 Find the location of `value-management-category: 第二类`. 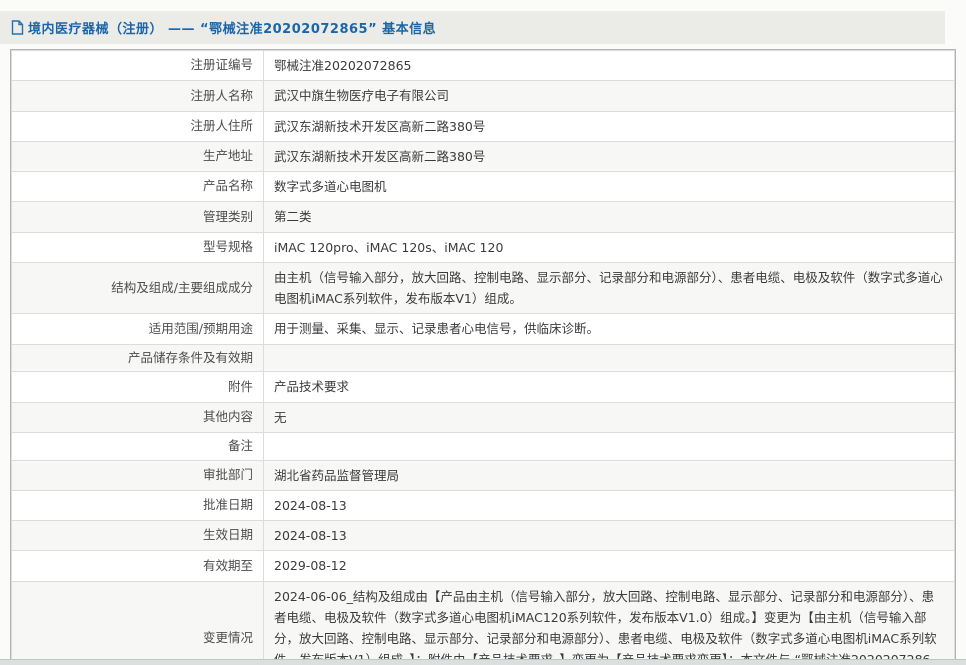

value-management-category: 第二类 is located at coordinates (609, 217).